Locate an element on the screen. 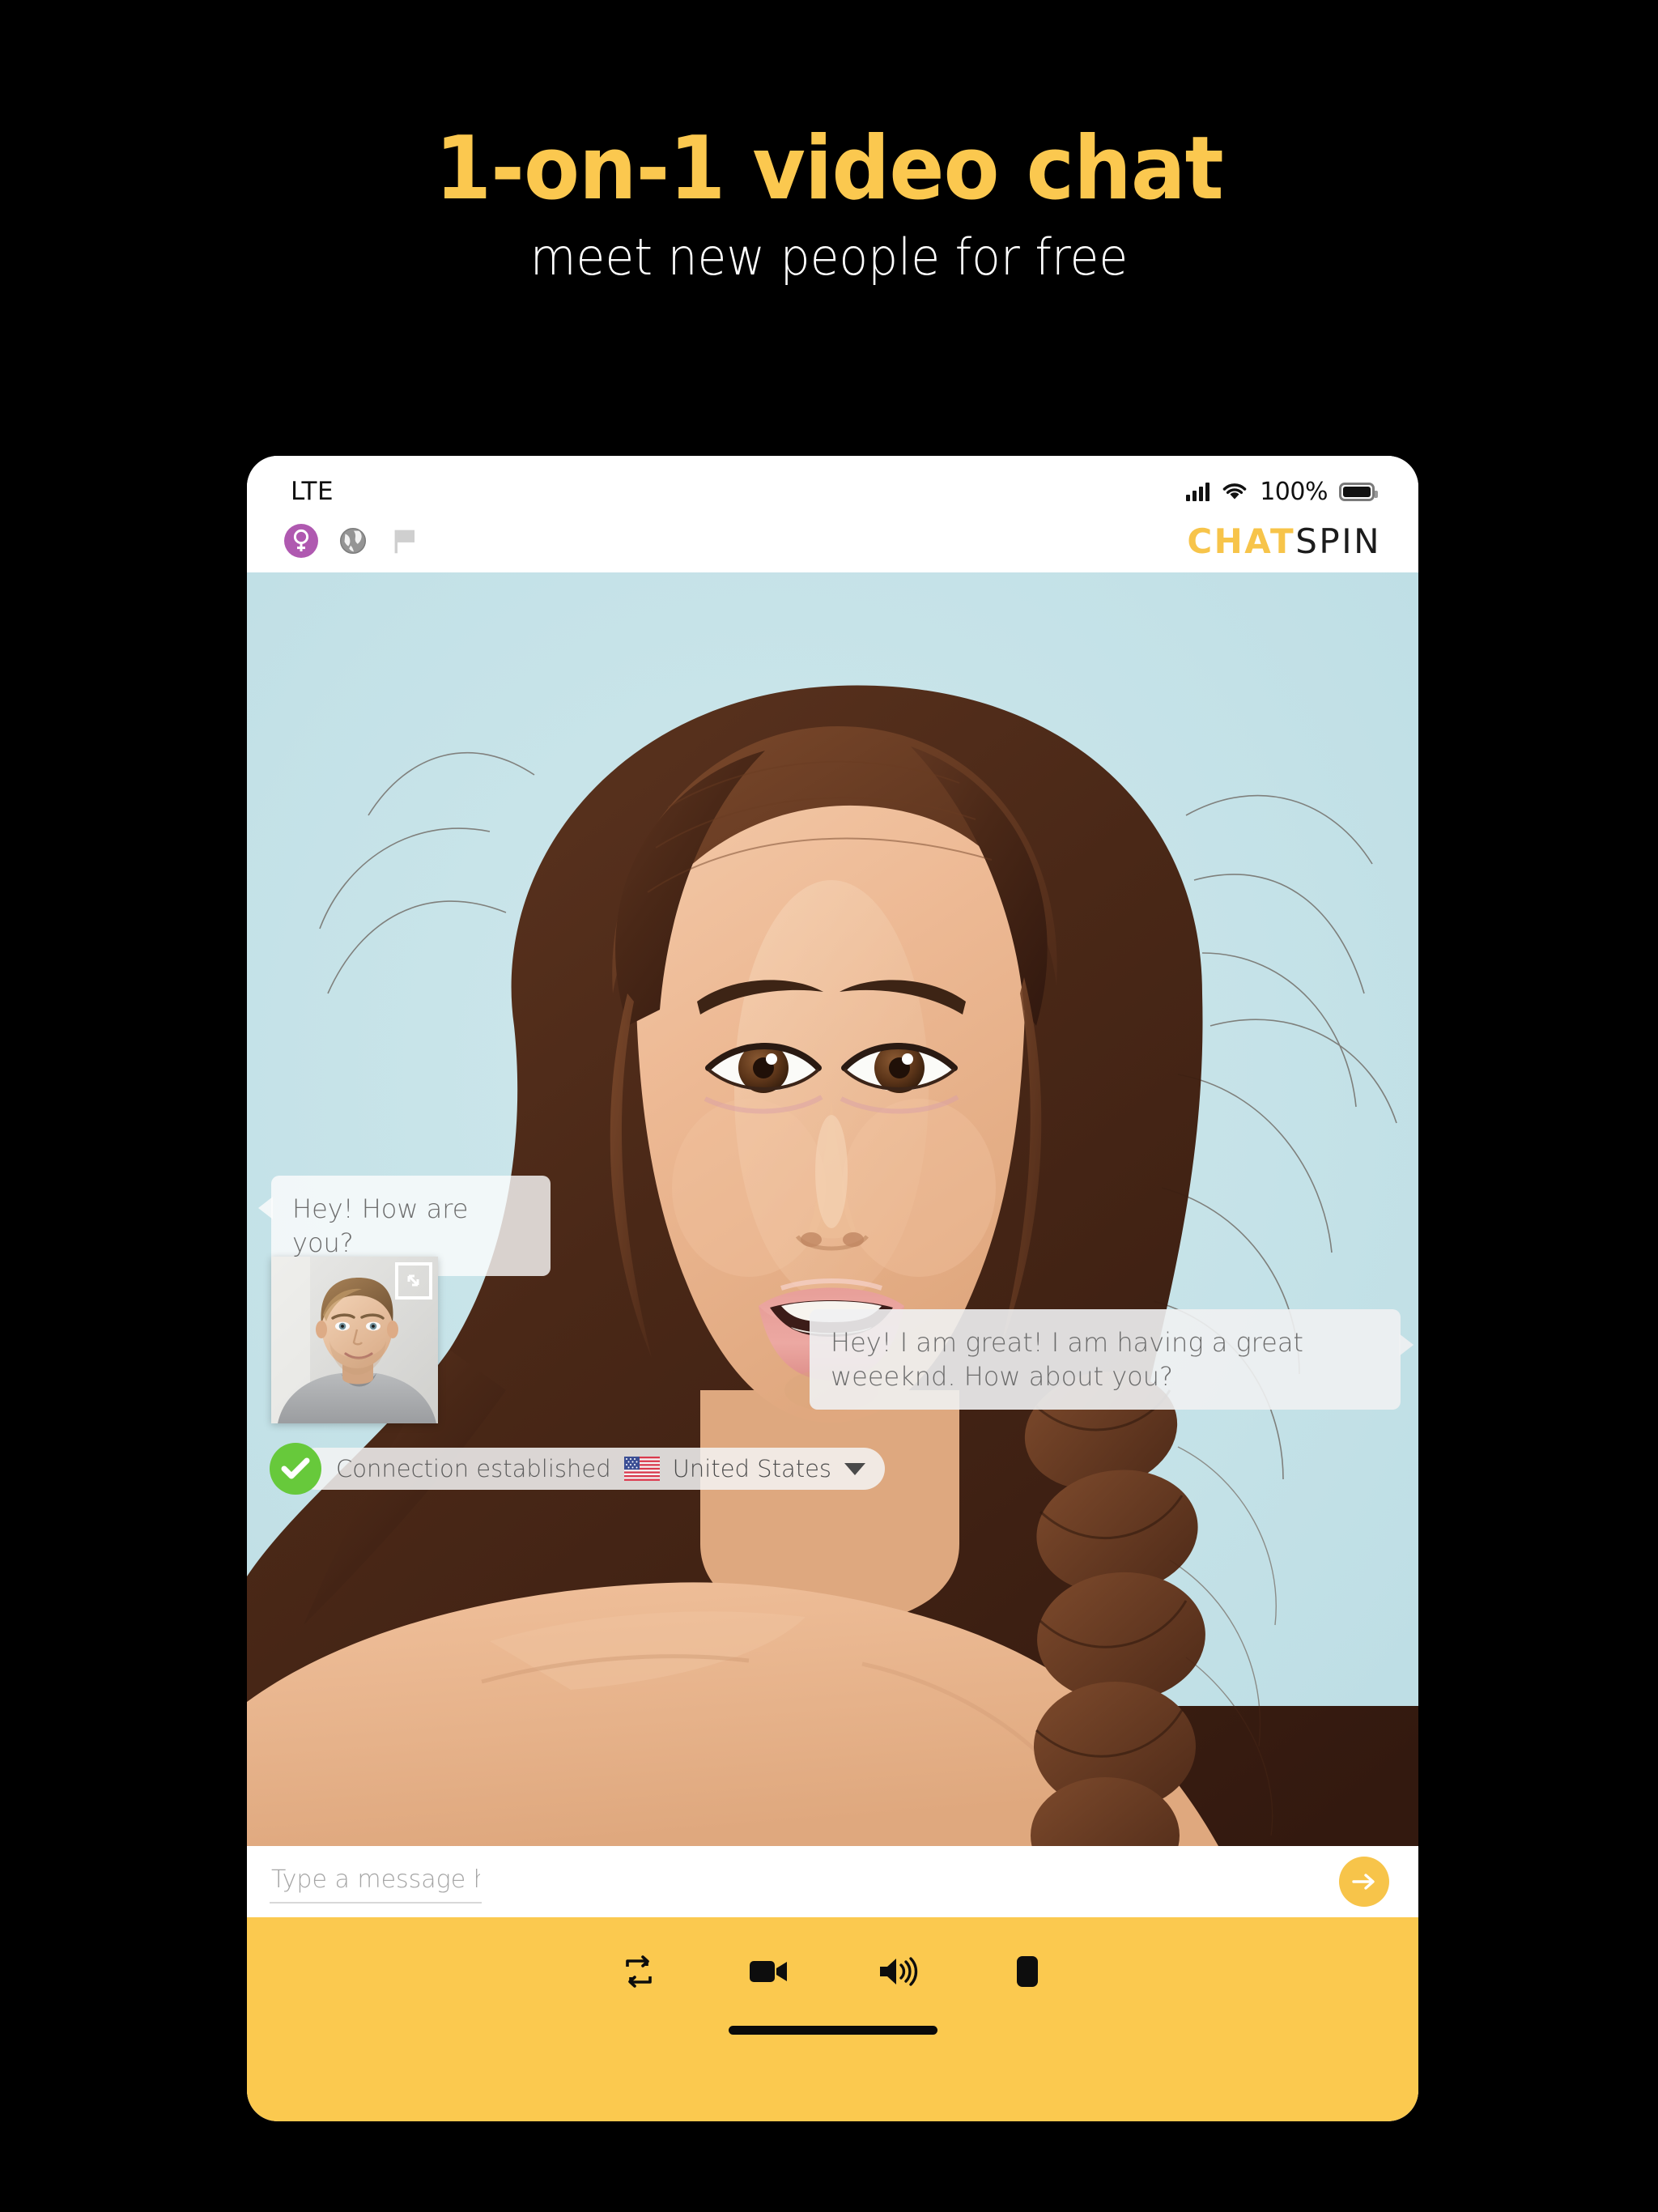 This screenshot has width=1658, height=2212. logo-spin: SPIN is located at coordinates (1338, 541).